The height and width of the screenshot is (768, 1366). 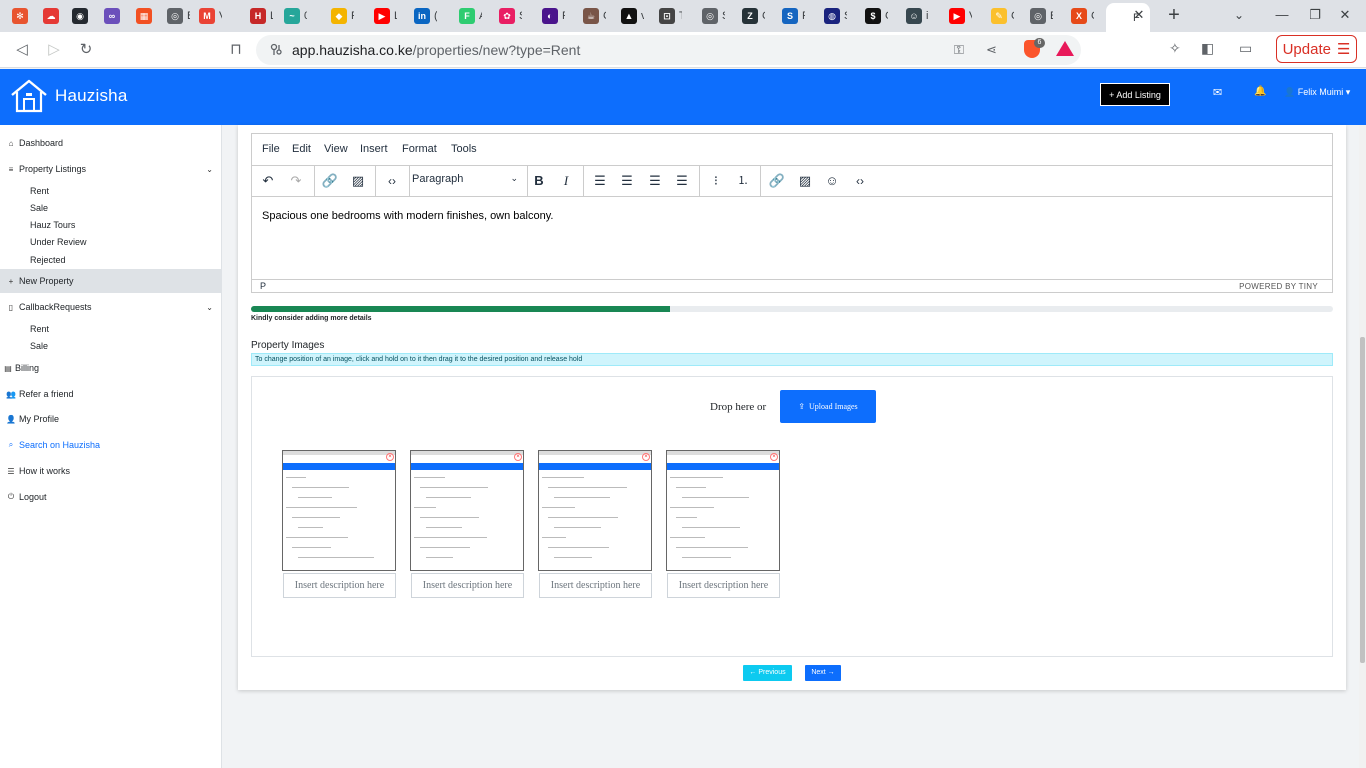 I want to click on browser-tab: ▶L, so click(x=382, y=16).